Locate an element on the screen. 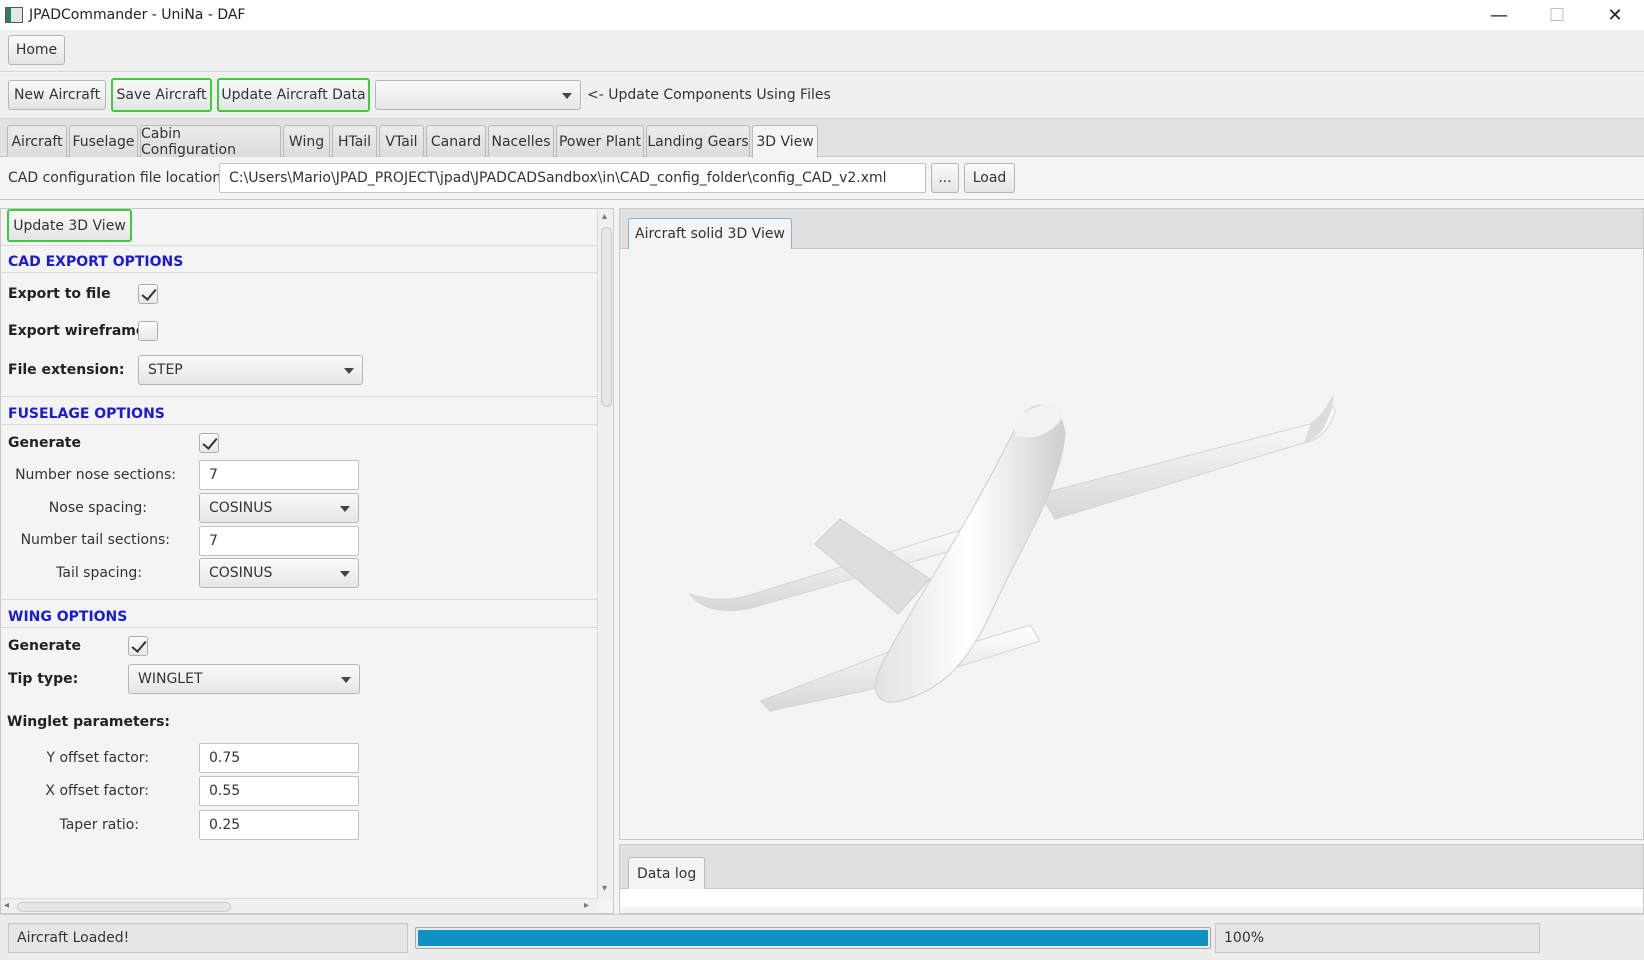  new-aircraft-button: New Aircraft is located at coordinates (57, 95).